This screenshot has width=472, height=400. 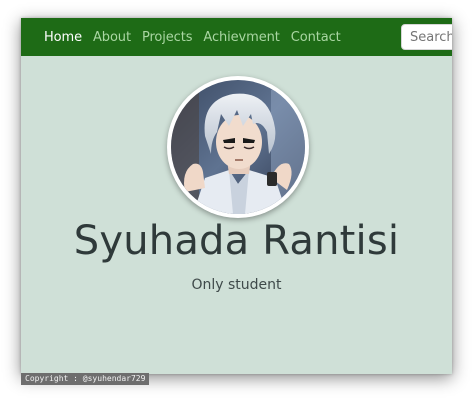 What do you see at coordinates (167, 37) in the screenshot?
I see `nav-link-projects: Projects` at bounding box center [167, 37].